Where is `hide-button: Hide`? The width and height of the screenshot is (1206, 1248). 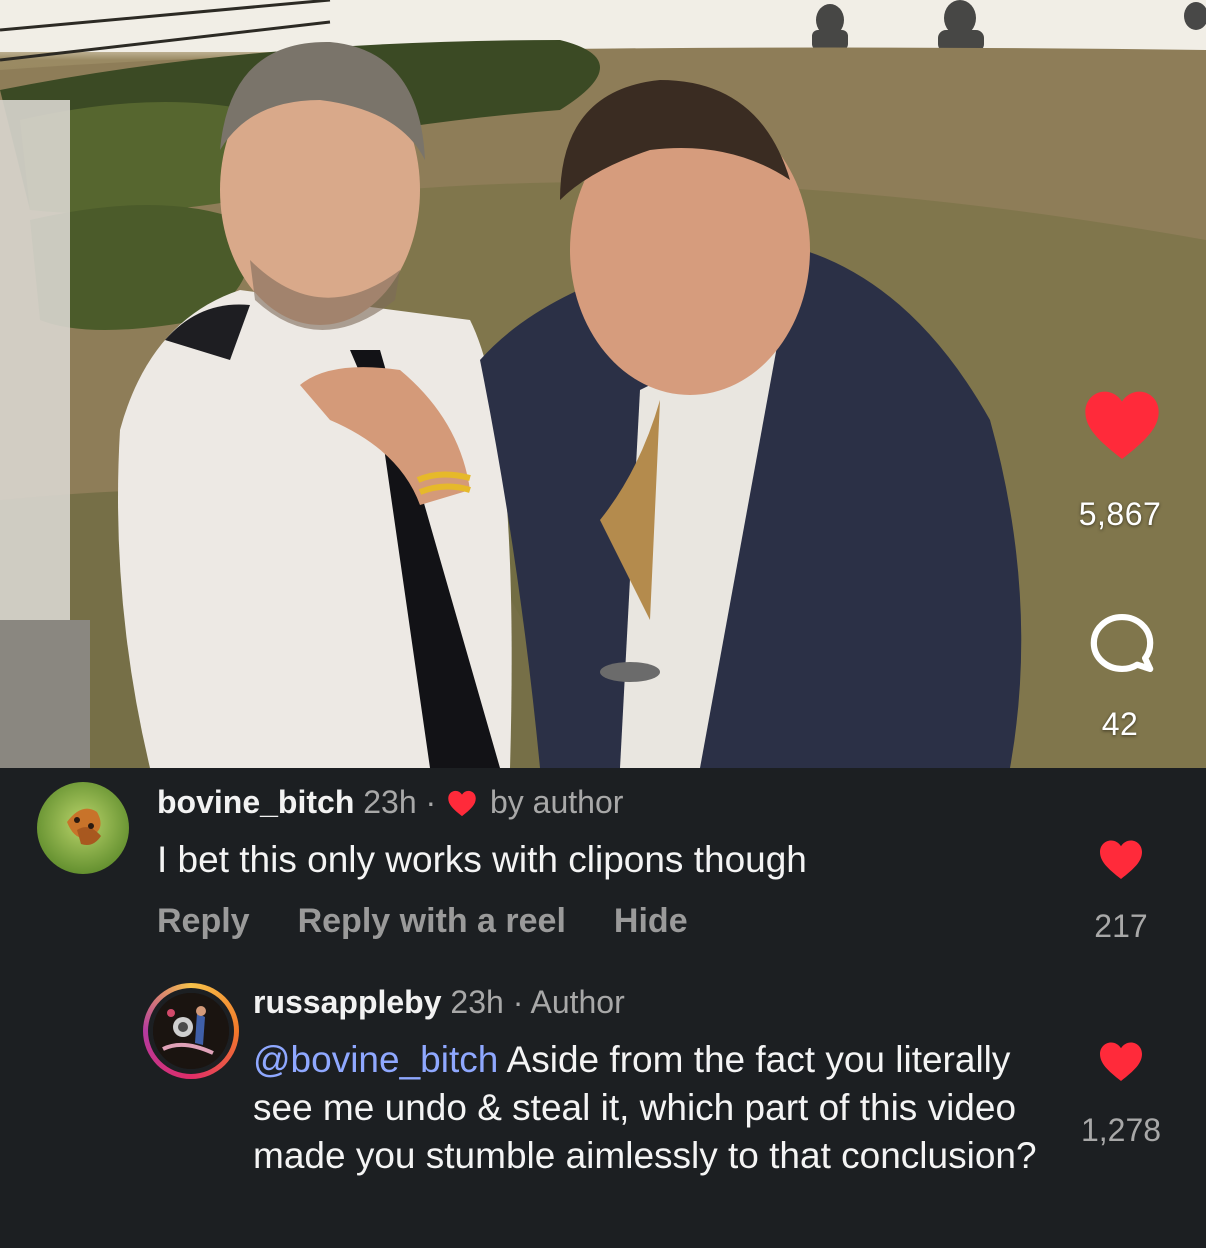
hide-button: Hide is located at coordinates (651, 921).